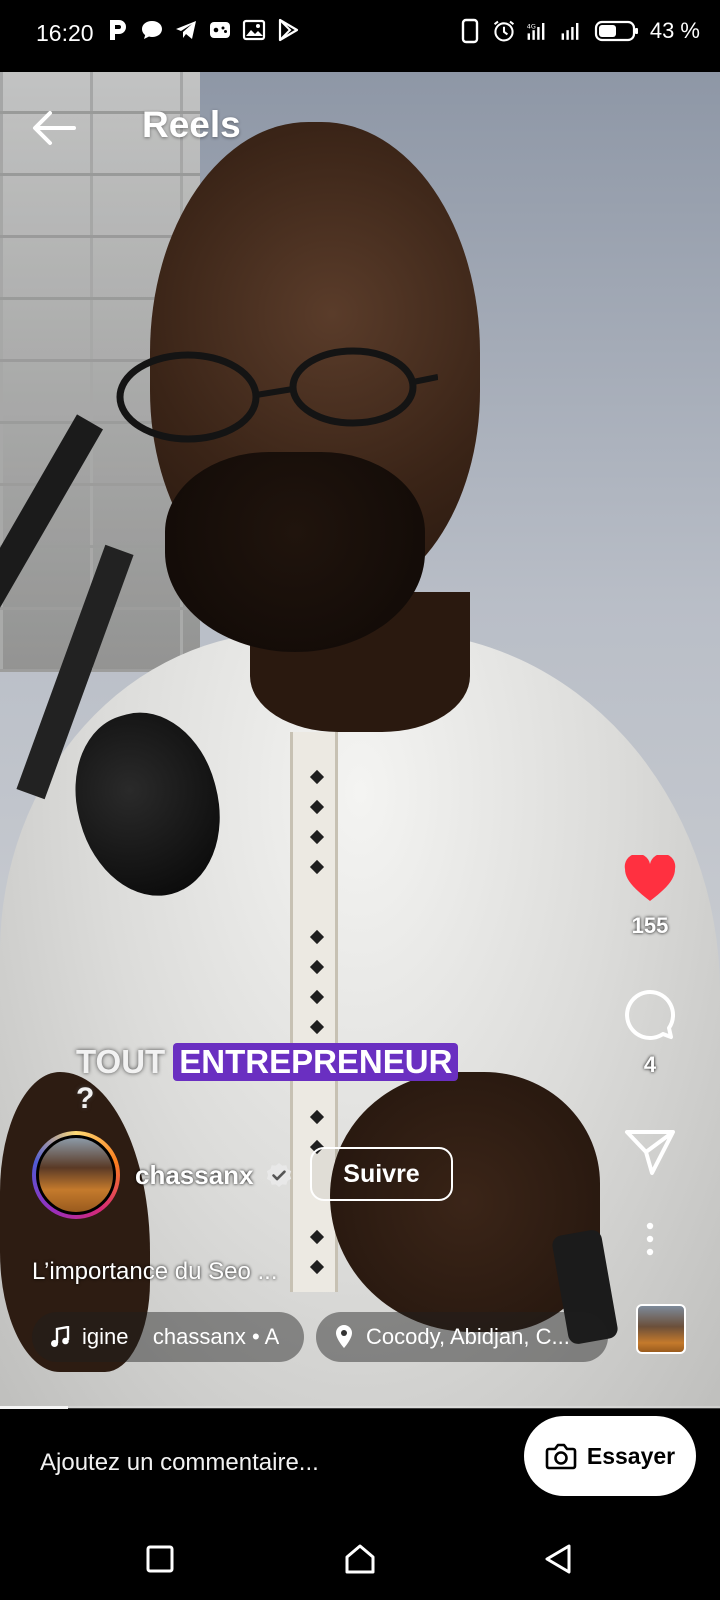  Describe the element at coordinates (65, 33) in the screenshot. I see `status-time: 16:20` at that location.